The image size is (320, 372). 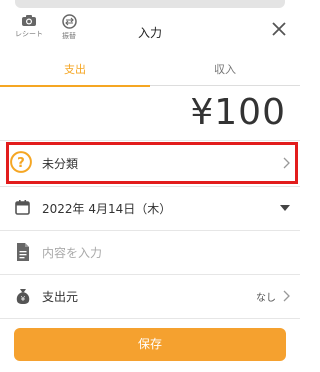 I want to click on tab-expense: 支出, so click(x=75, y=70).